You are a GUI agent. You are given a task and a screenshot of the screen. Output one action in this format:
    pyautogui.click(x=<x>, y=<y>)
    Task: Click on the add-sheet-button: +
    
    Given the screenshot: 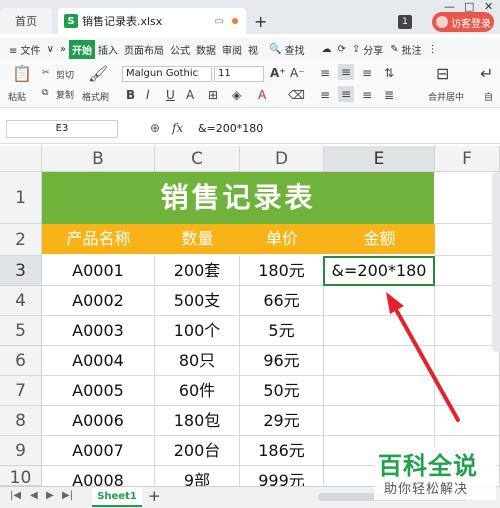 What is the action you would take?
    pyautogui.click(x=154, y=496)
    